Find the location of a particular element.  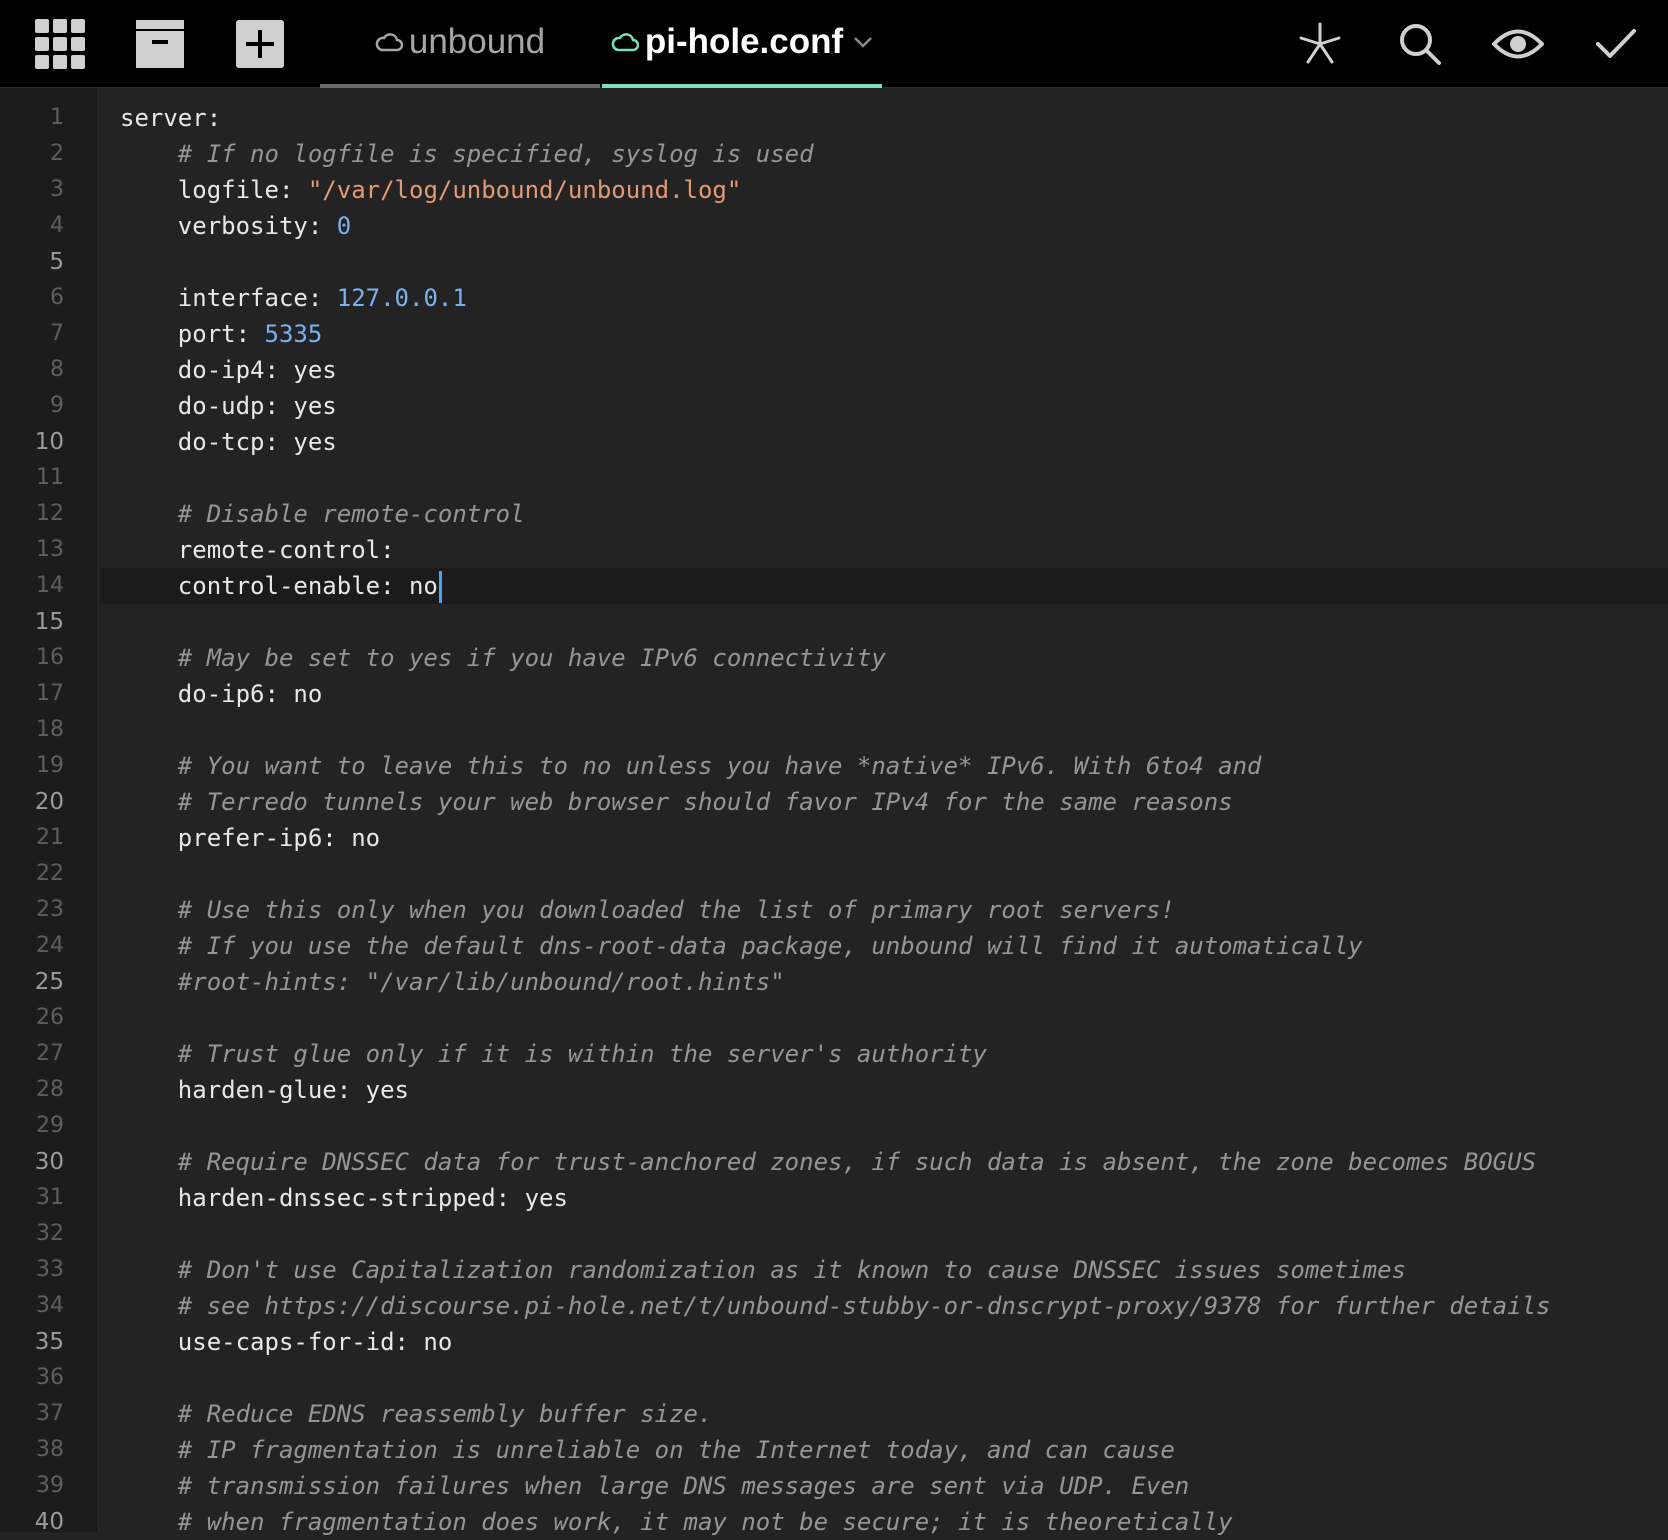

tab-label: pi-hole.conf is located at coordinates (744, 41).